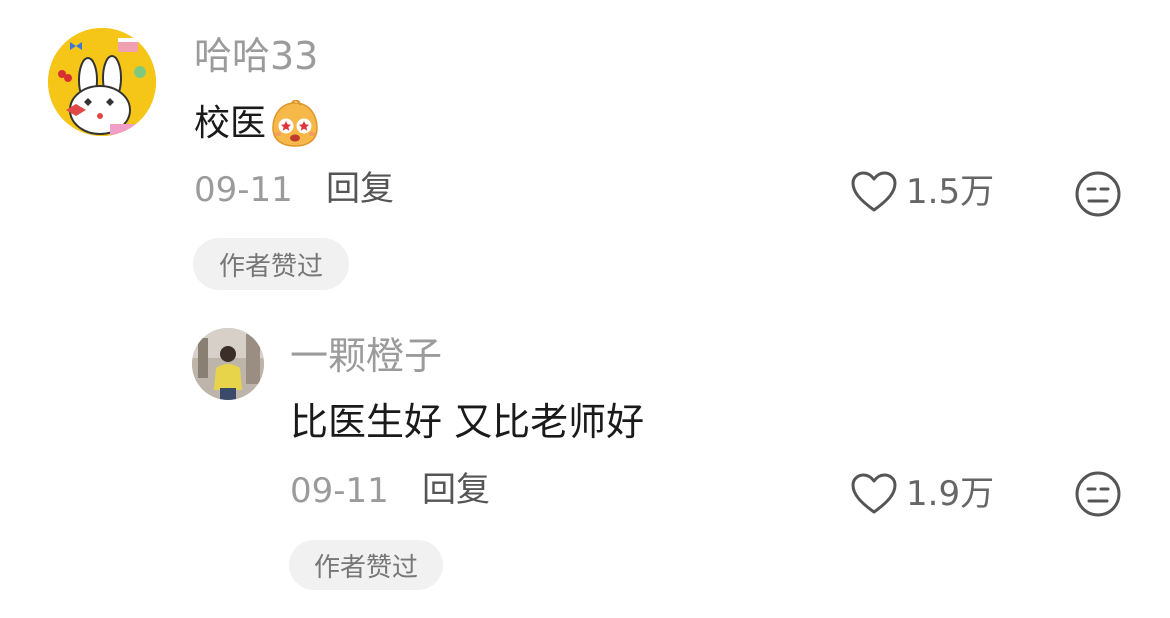  I want to click on cartoon-bunny-avatar-icon, so click(102, 82).